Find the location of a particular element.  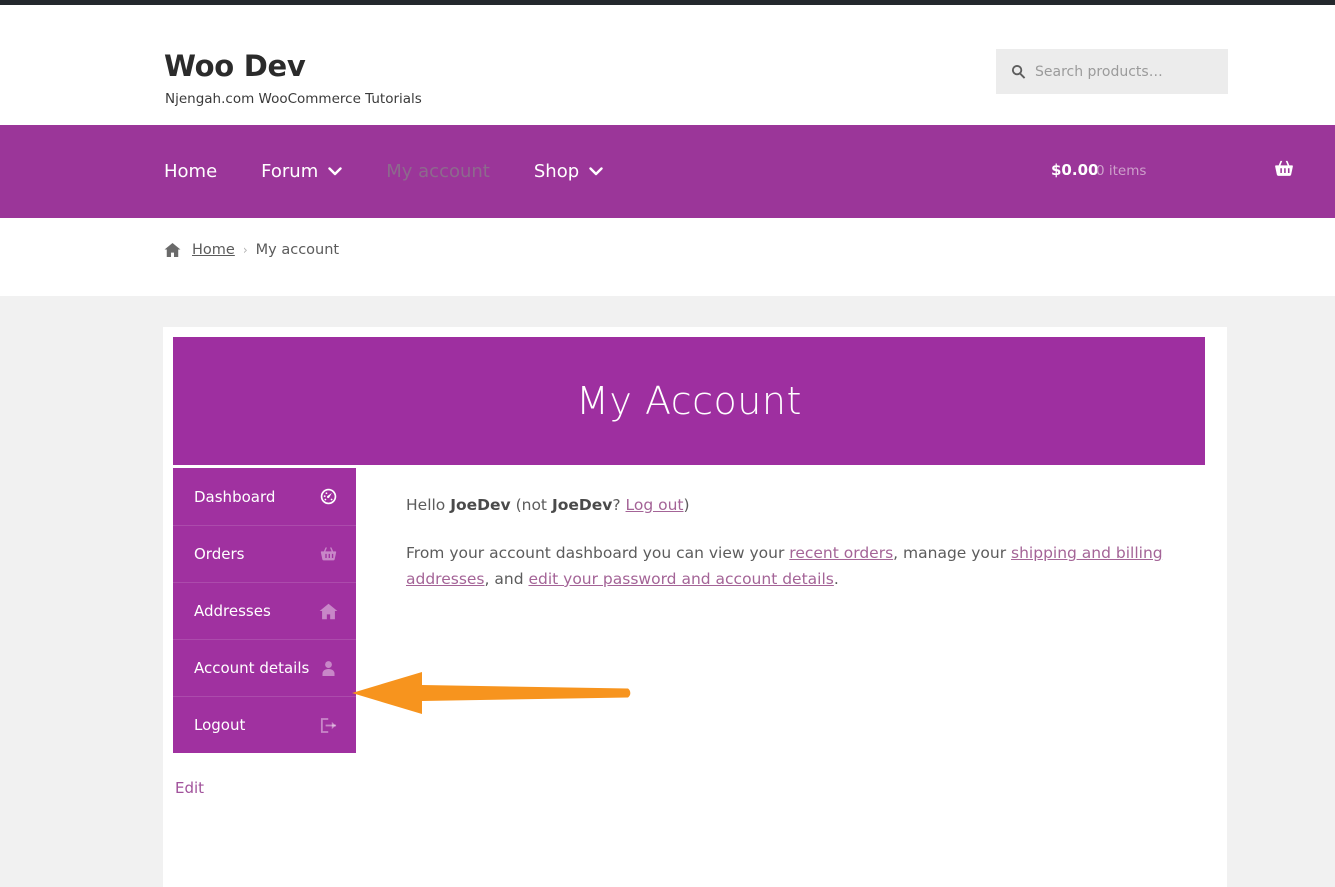

my-account-banner: My Account is located at coordinates (689, 401).